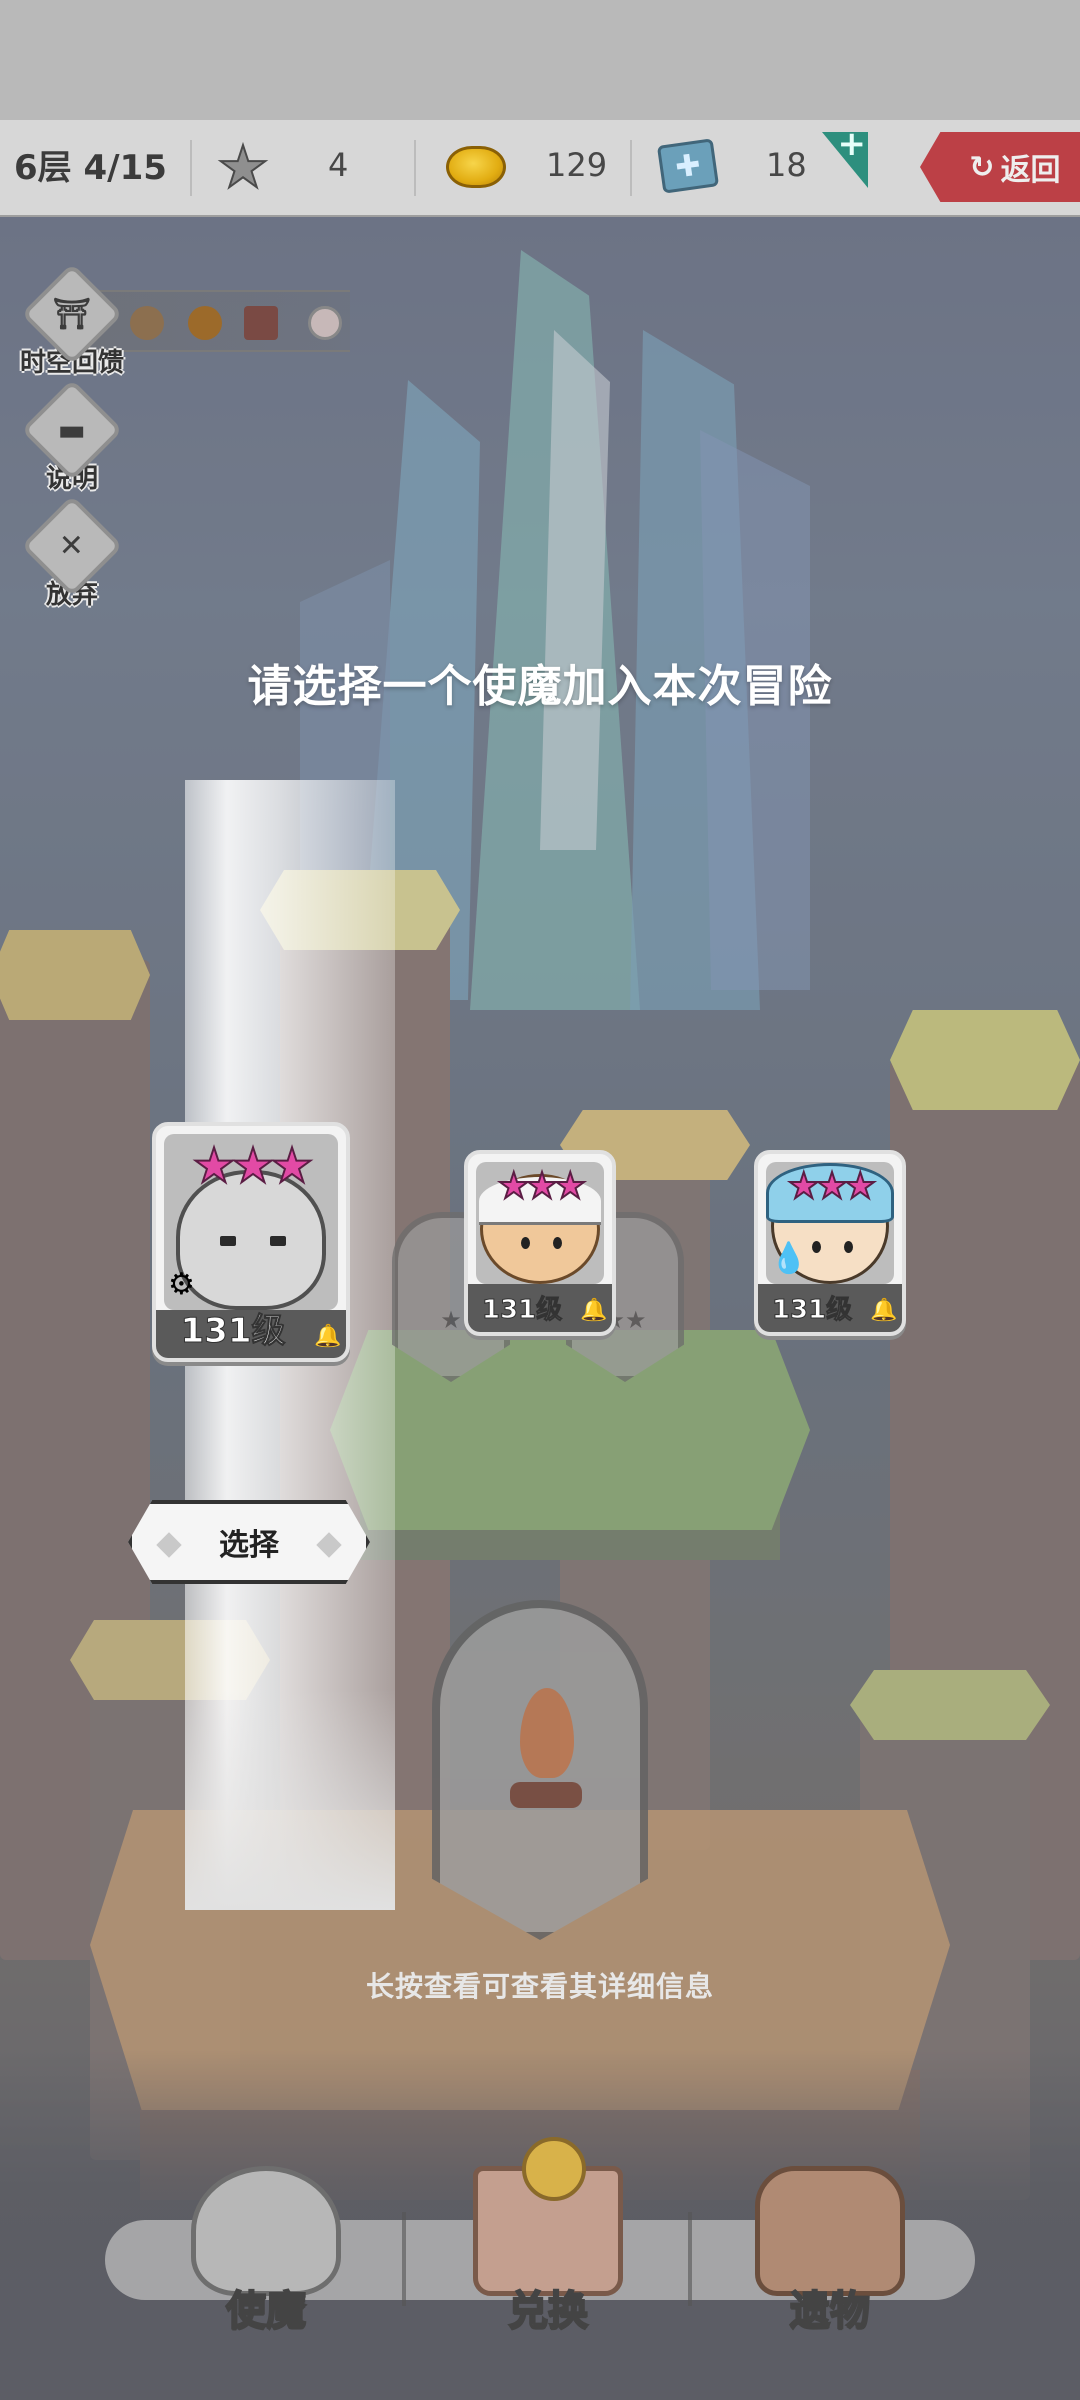  What do you see at coordinates (72, 437) in the screenshot?
I see `side-button-info: ▬ 说明` at bounding box center [72, 437].